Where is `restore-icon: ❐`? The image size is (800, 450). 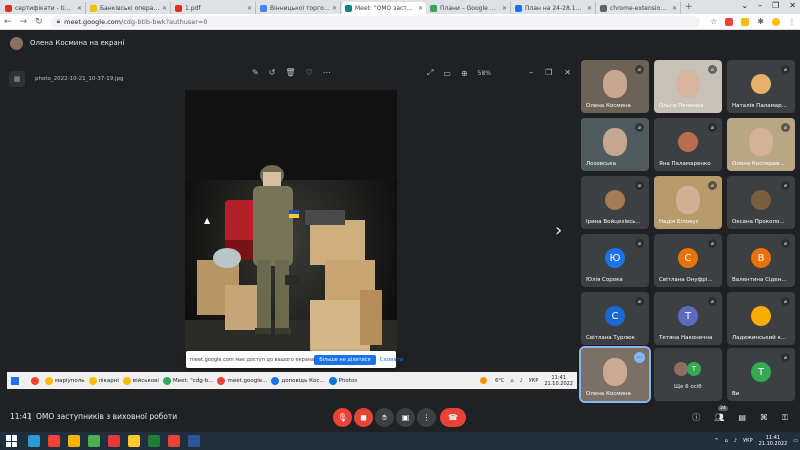
restore-icon: ❐ is located at coordinates (548, 72).